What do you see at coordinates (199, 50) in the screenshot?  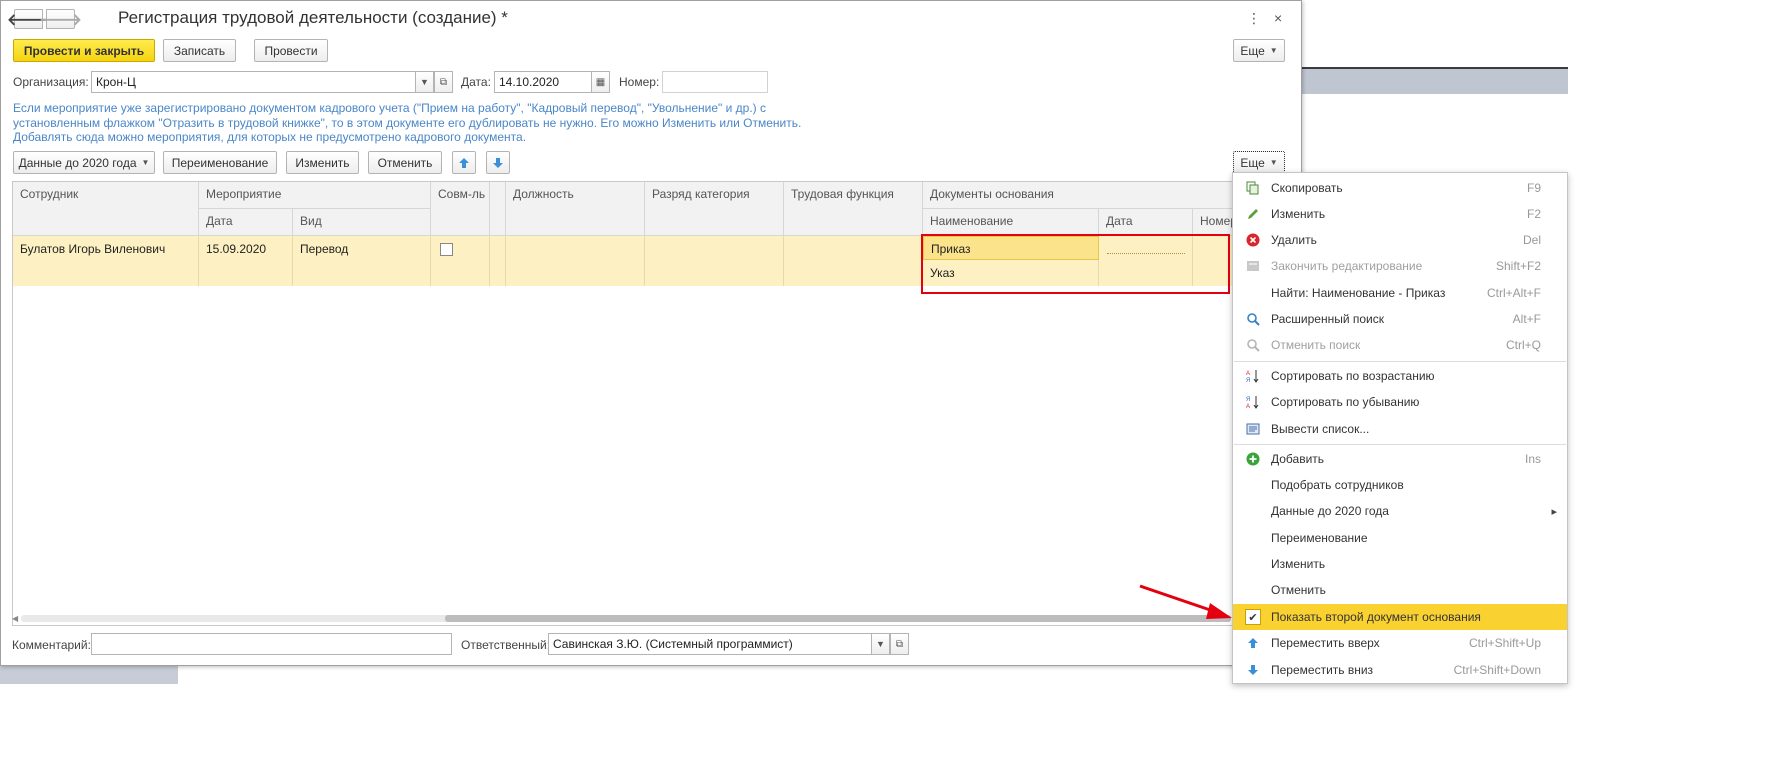 I see `save-button: Записать` at bounding box center [199, 50].